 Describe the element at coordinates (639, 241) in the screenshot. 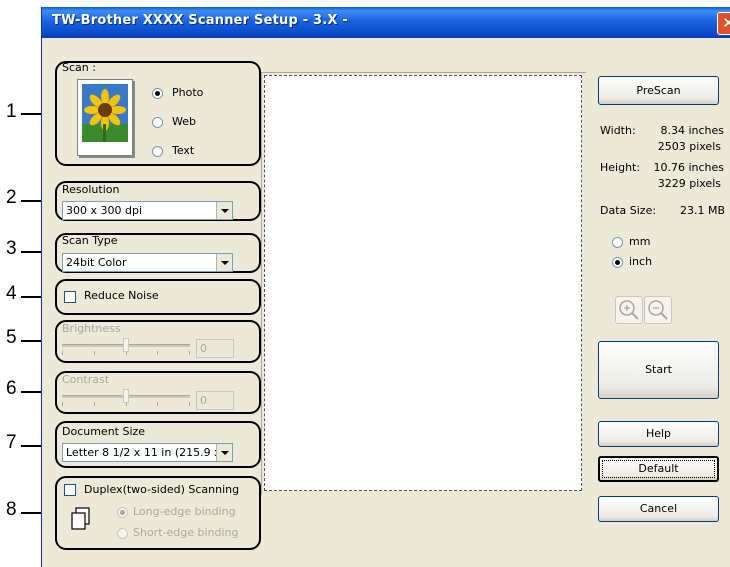

I see `mm-label: mm` at that location.